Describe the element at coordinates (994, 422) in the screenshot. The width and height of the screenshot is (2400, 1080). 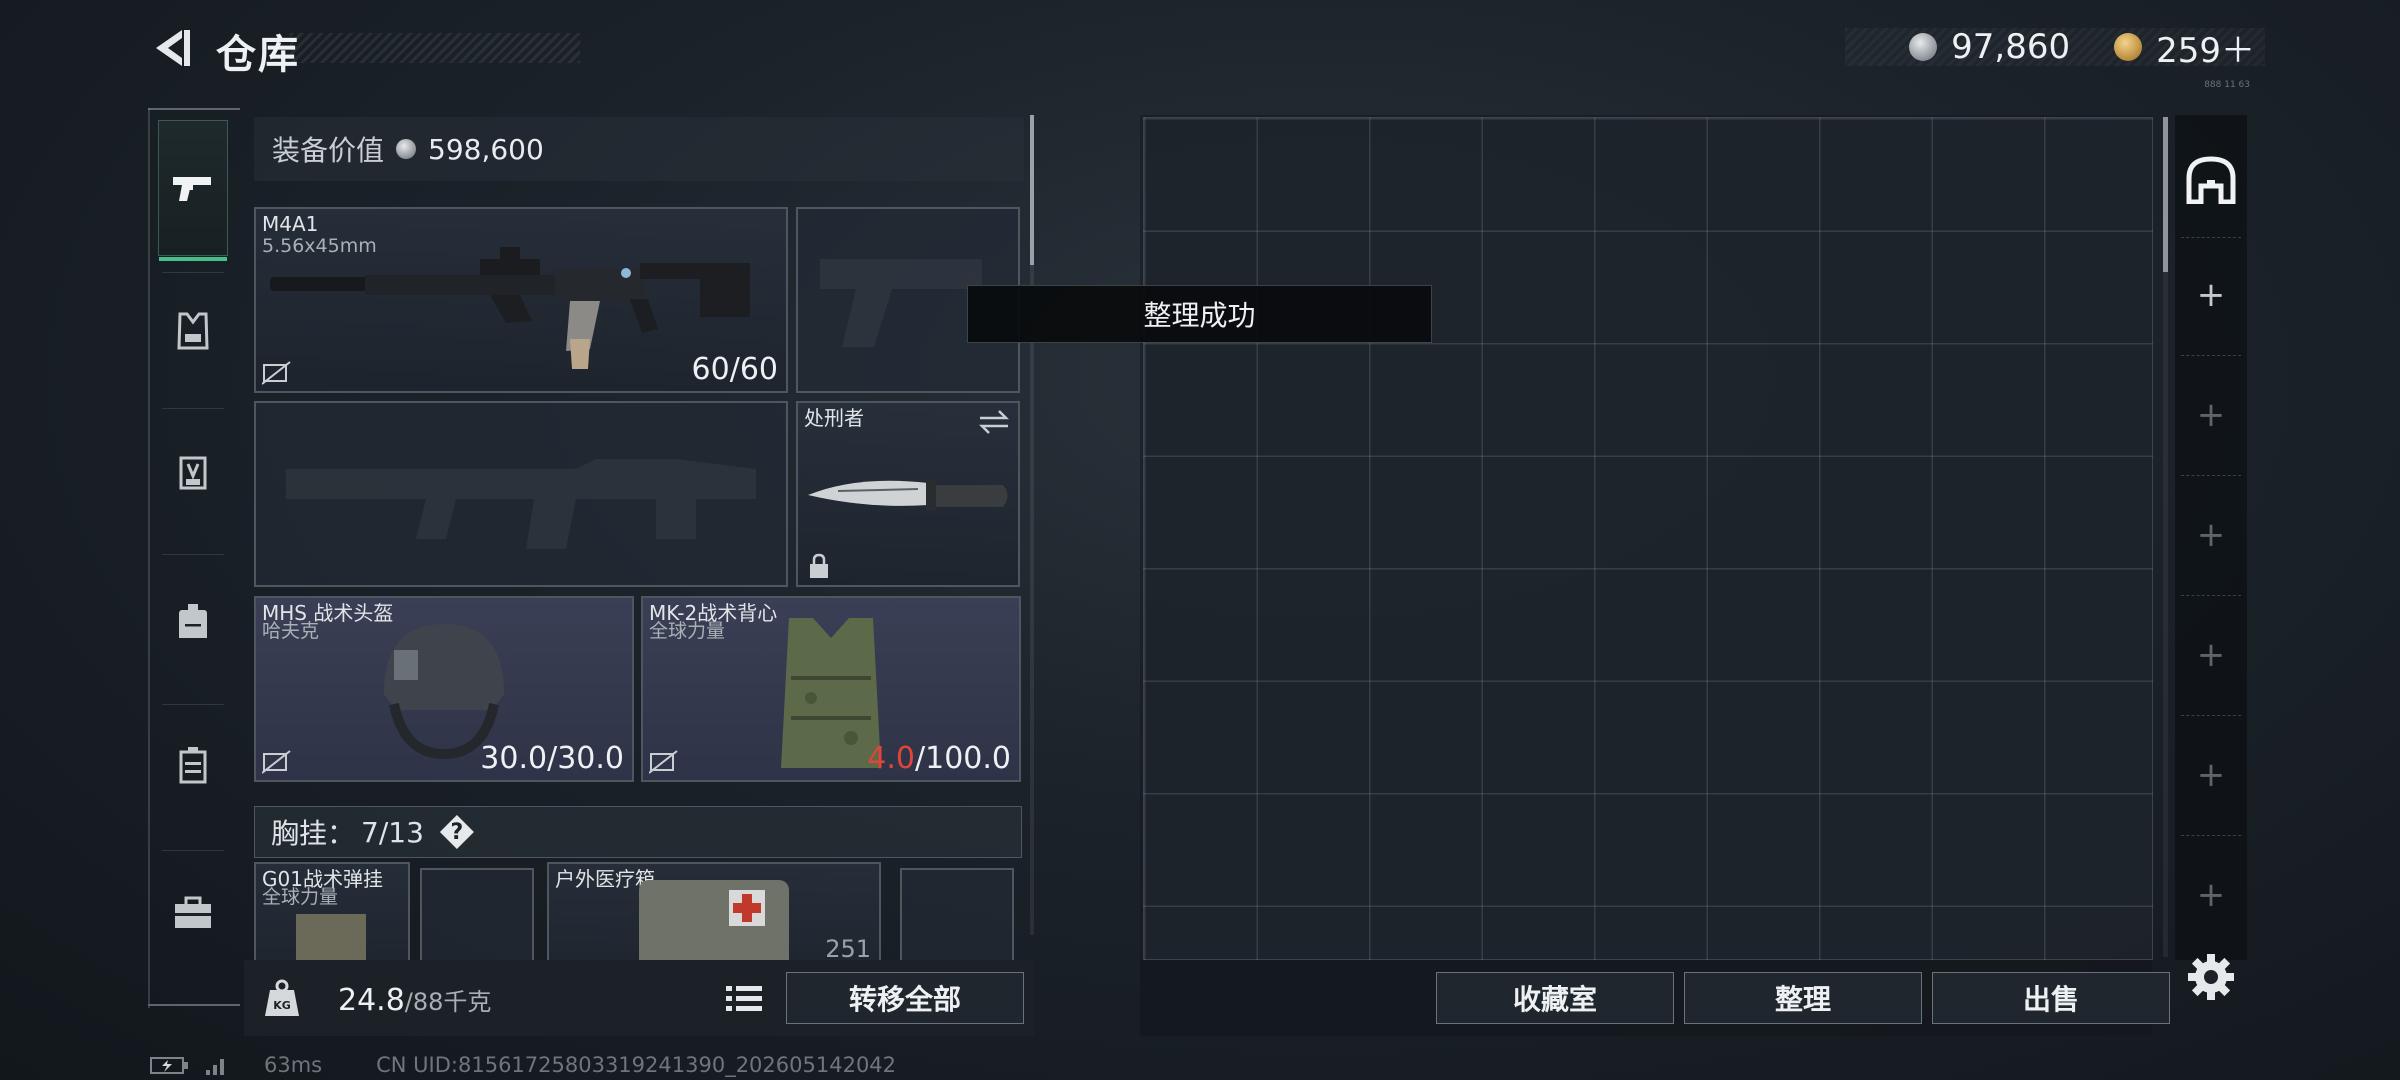
I see `swap-icon` at that location.